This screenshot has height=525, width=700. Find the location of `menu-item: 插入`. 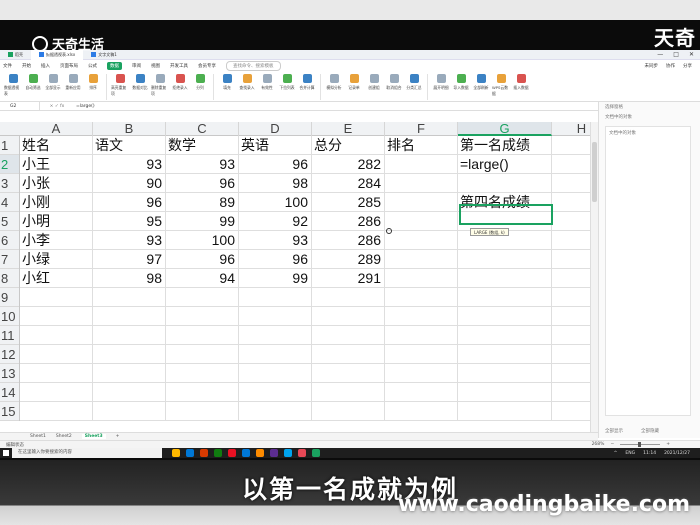

menu-item: 插入 is located at coordinates (45, 66).